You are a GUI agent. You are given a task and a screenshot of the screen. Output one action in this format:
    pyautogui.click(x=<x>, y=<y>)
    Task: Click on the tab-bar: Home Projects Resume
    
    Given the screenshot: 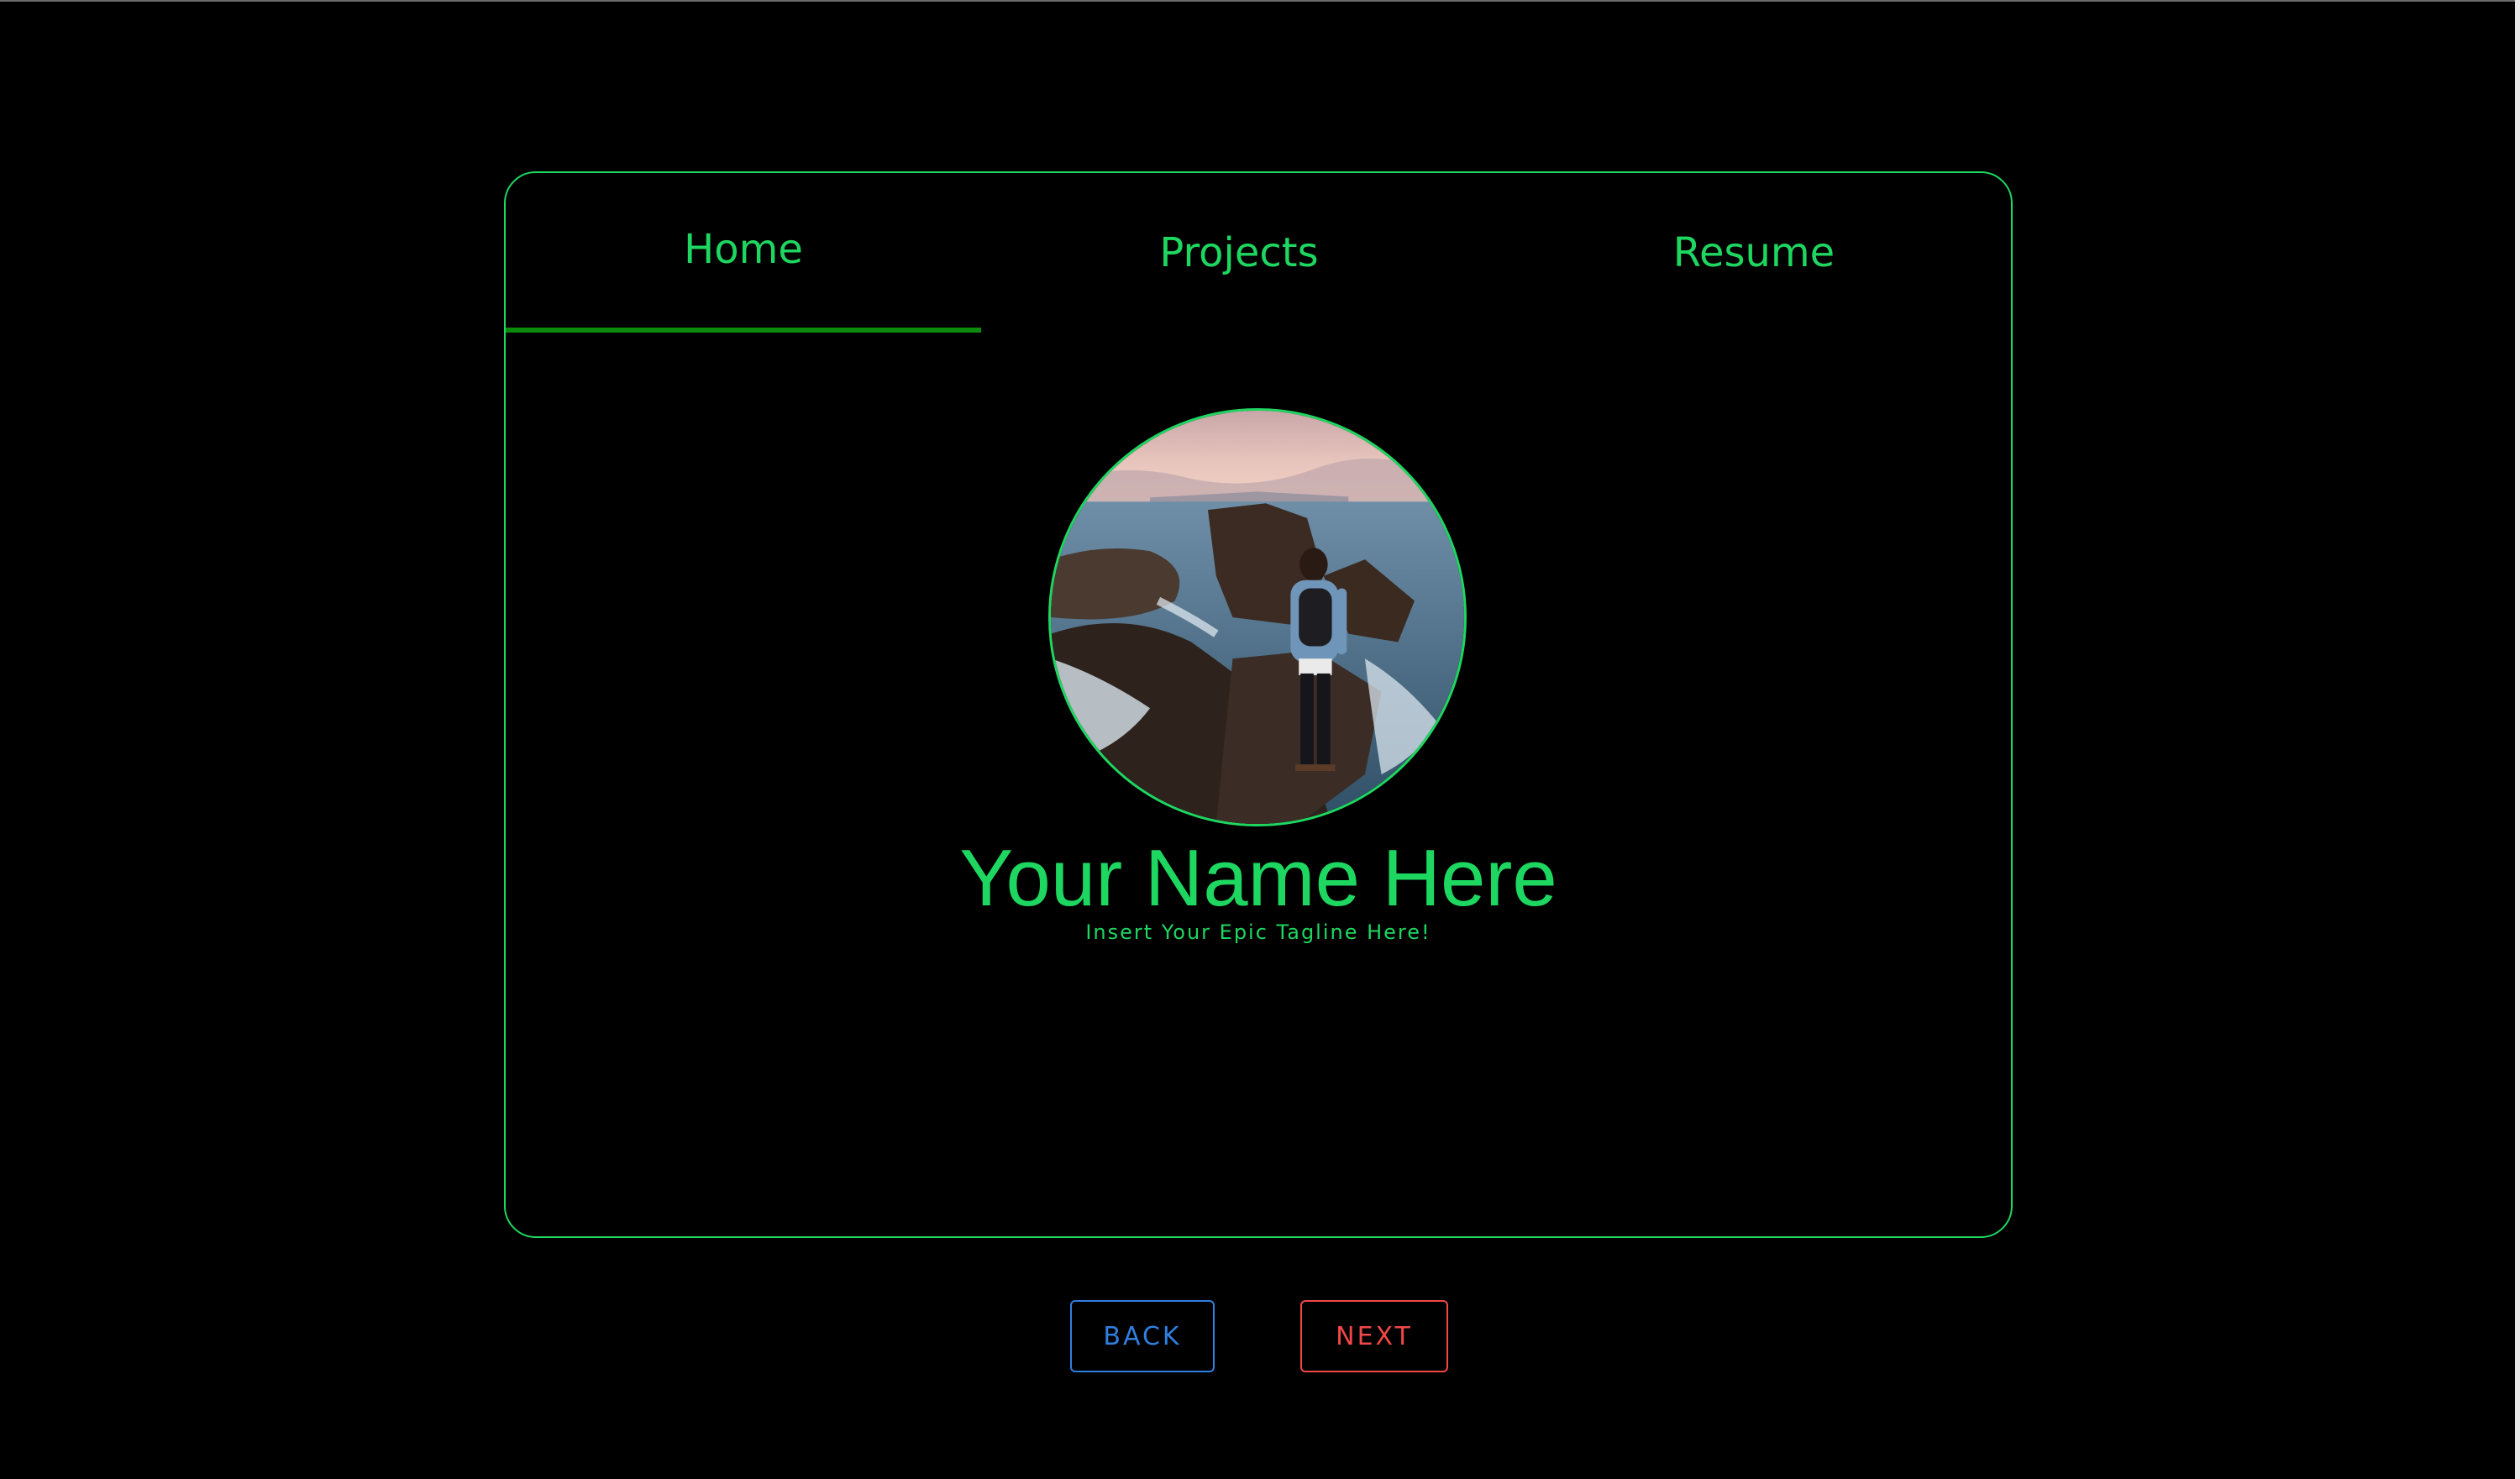 What is the action you would take?
    pyautogui.click(x=1258, y=253)
    